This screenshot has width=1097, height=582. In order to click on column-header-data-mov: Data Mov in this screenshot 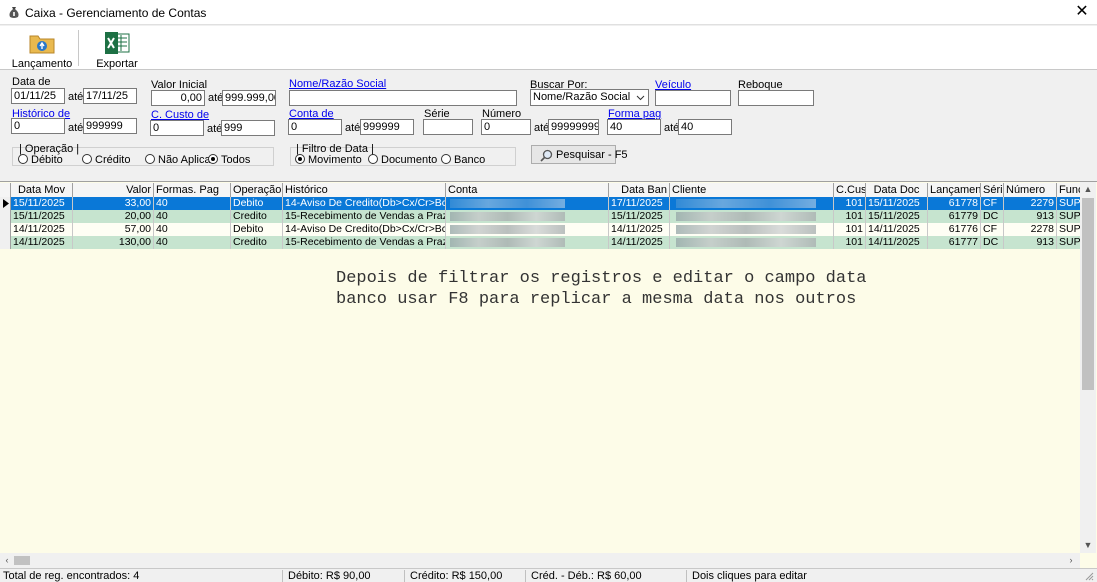, I will do `click(42, 190)`.